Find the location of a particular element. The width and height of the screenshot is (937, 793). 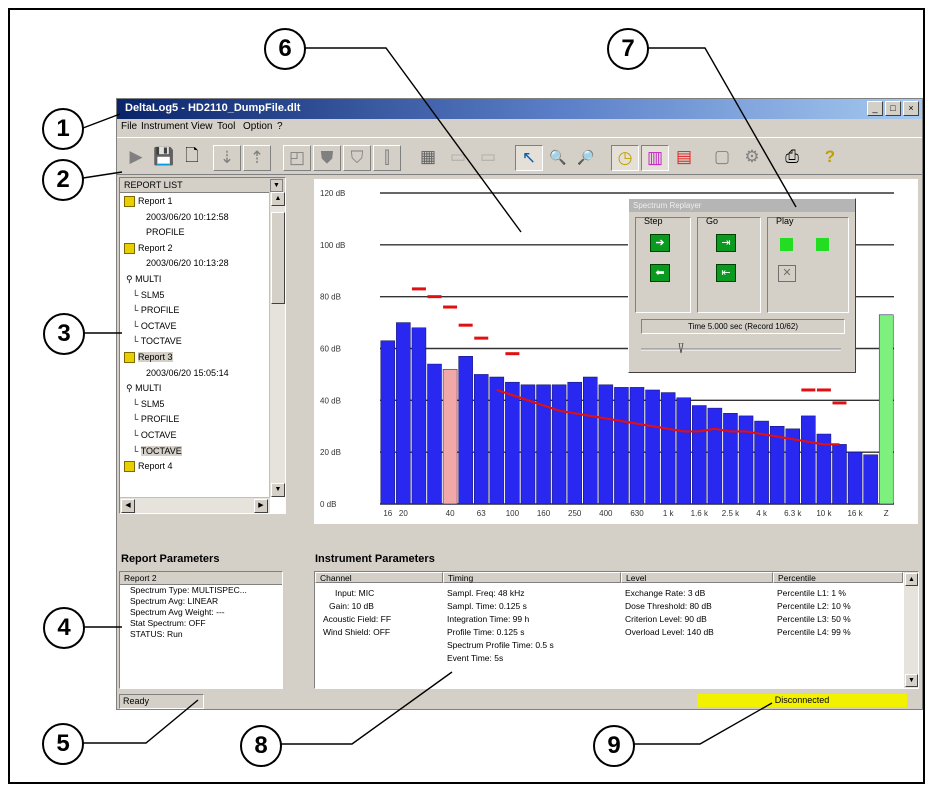

callout-8: 8 is located at coordinates (261, 746).